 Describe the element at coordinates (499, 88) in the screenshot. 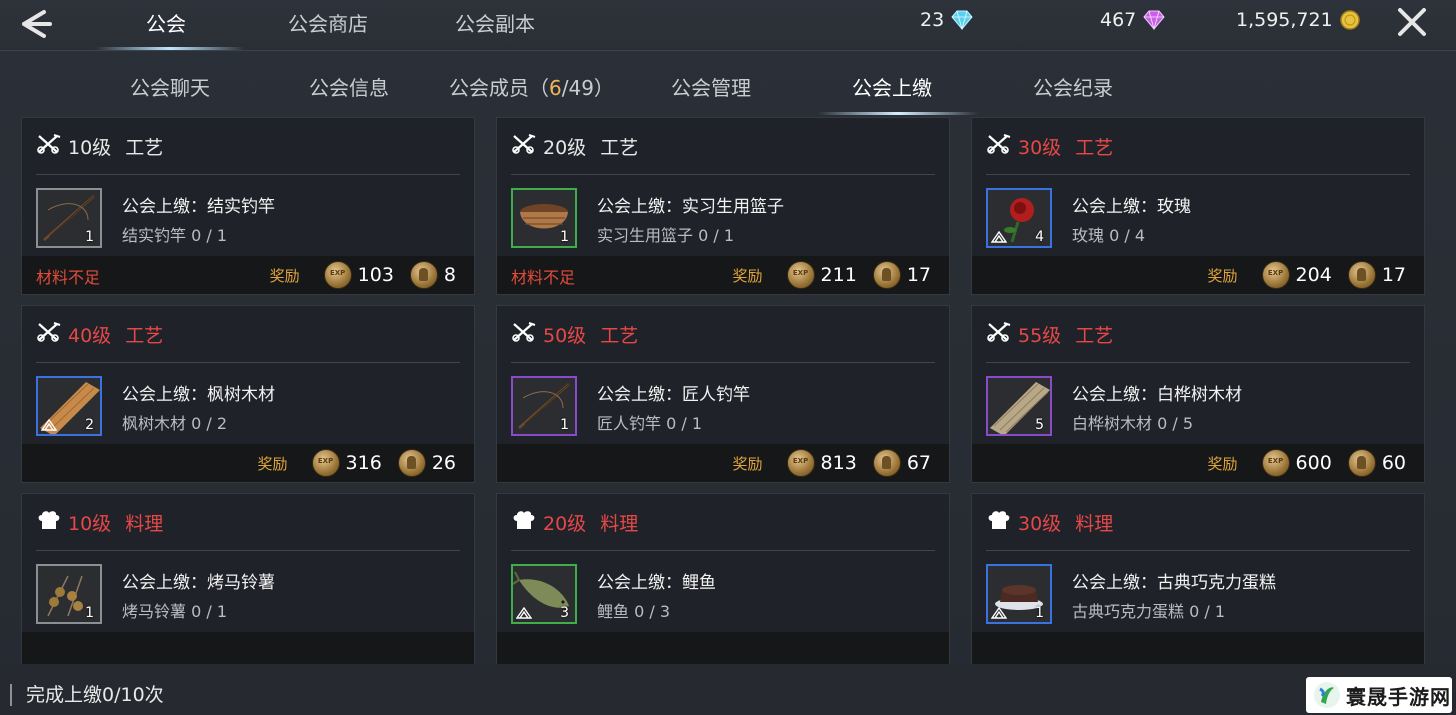

I see `members-label: 公会成员（` at that location.